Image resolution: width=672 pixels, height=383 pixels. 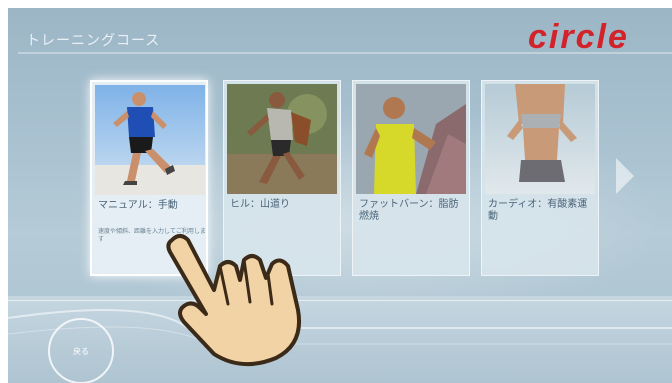 I want to click on man-running-photo, so click(x=411, y=139).